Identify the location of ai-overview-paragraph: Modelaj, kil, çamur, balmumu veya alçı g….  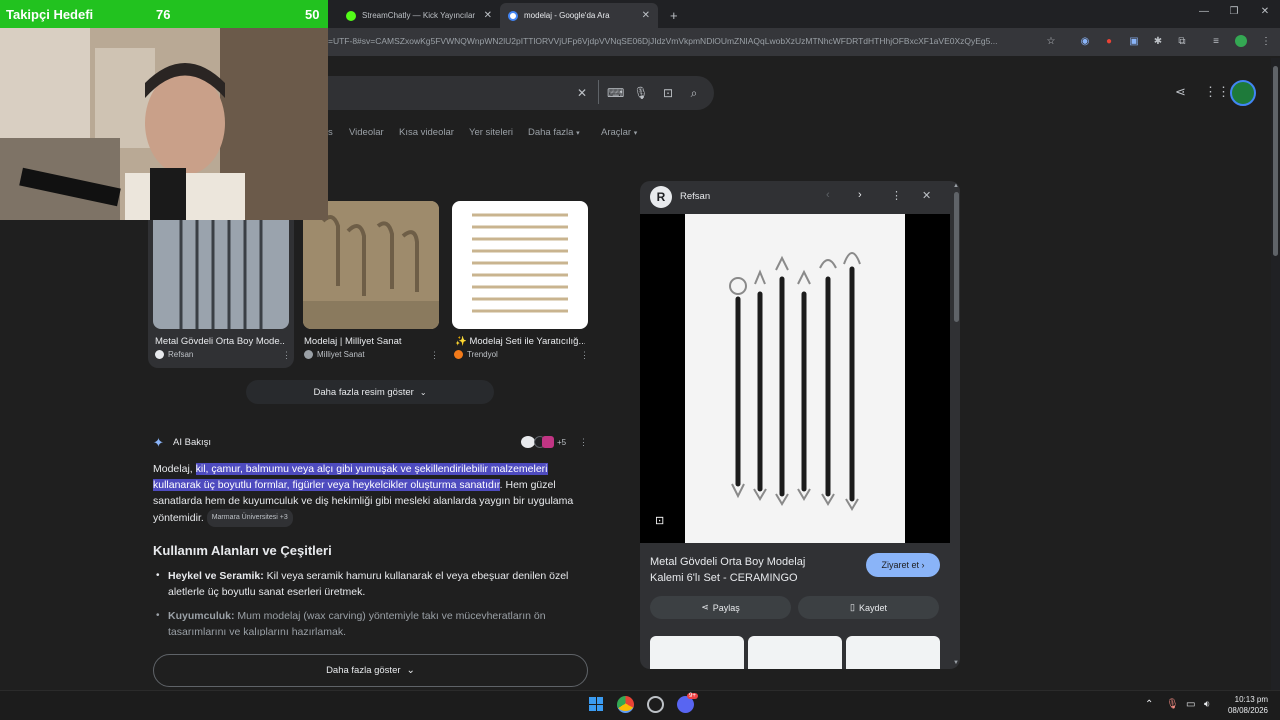
(373, 494).